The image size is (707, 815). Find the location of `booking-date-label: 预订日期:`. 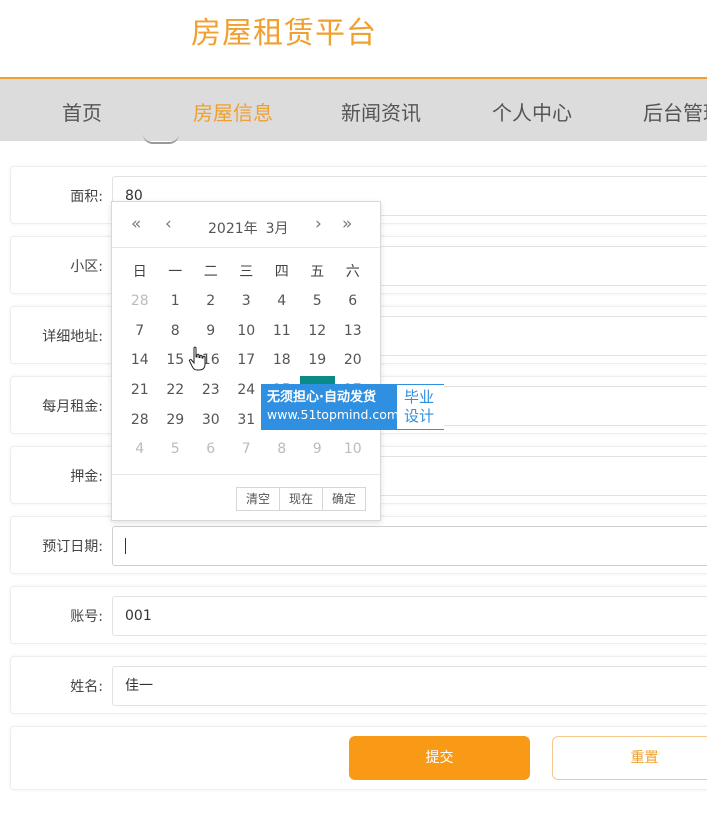

booking-date-label: 预订日期: is located at coordinates (72, 547).